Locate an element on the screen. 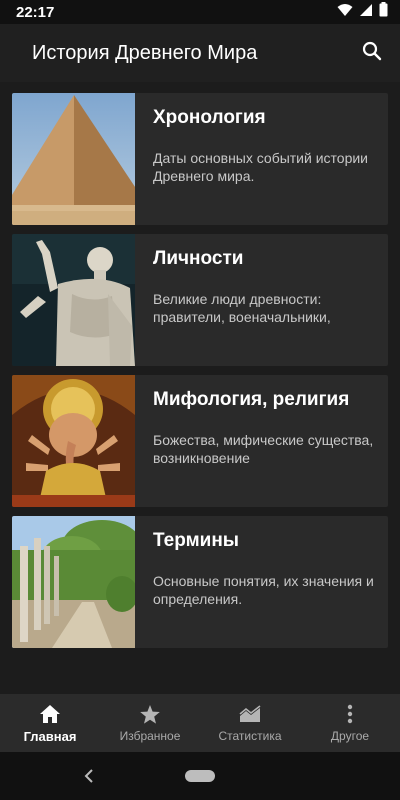 The image size is (400, 800). more-vertical-icon is located at coordinates (350, 714).